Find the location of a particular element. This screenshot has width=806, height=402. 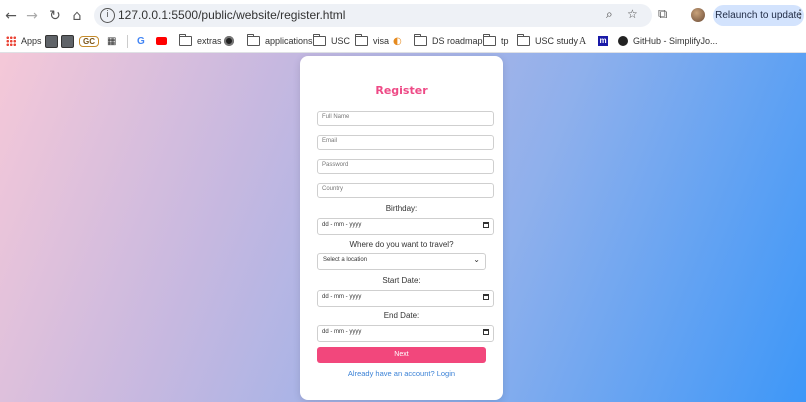

qr-icon: ▦ is located at coordinates (112, 41).